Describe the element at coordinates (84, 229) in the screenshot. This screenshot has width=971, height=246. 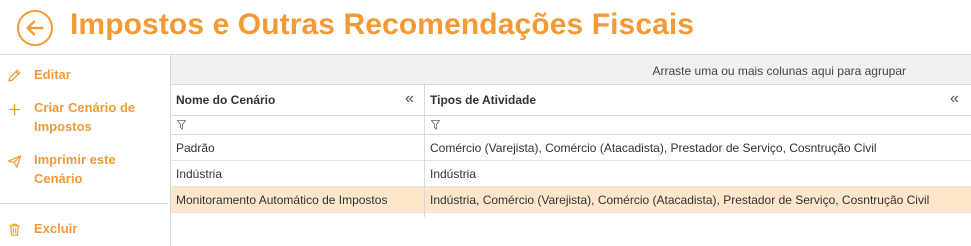
I see `delete-button: Excluir` at that location.